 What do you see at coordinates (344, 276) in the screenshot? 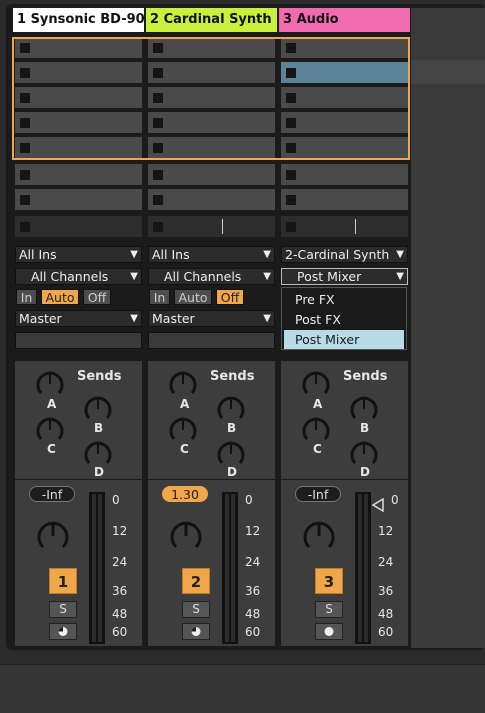
I see `input-channel-select: Post Mixer ▼` at bounding box center [344, 276].